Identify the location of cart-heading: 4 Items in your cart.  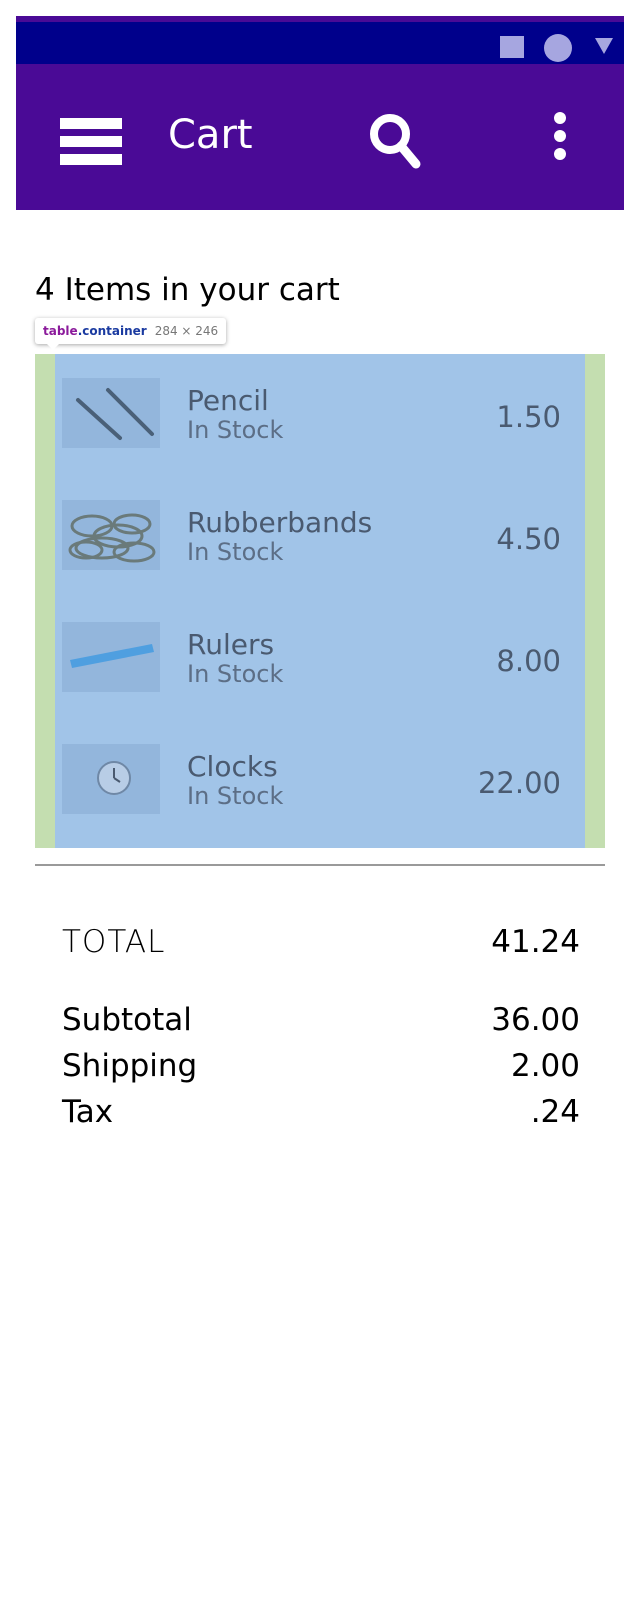
(187, 290).